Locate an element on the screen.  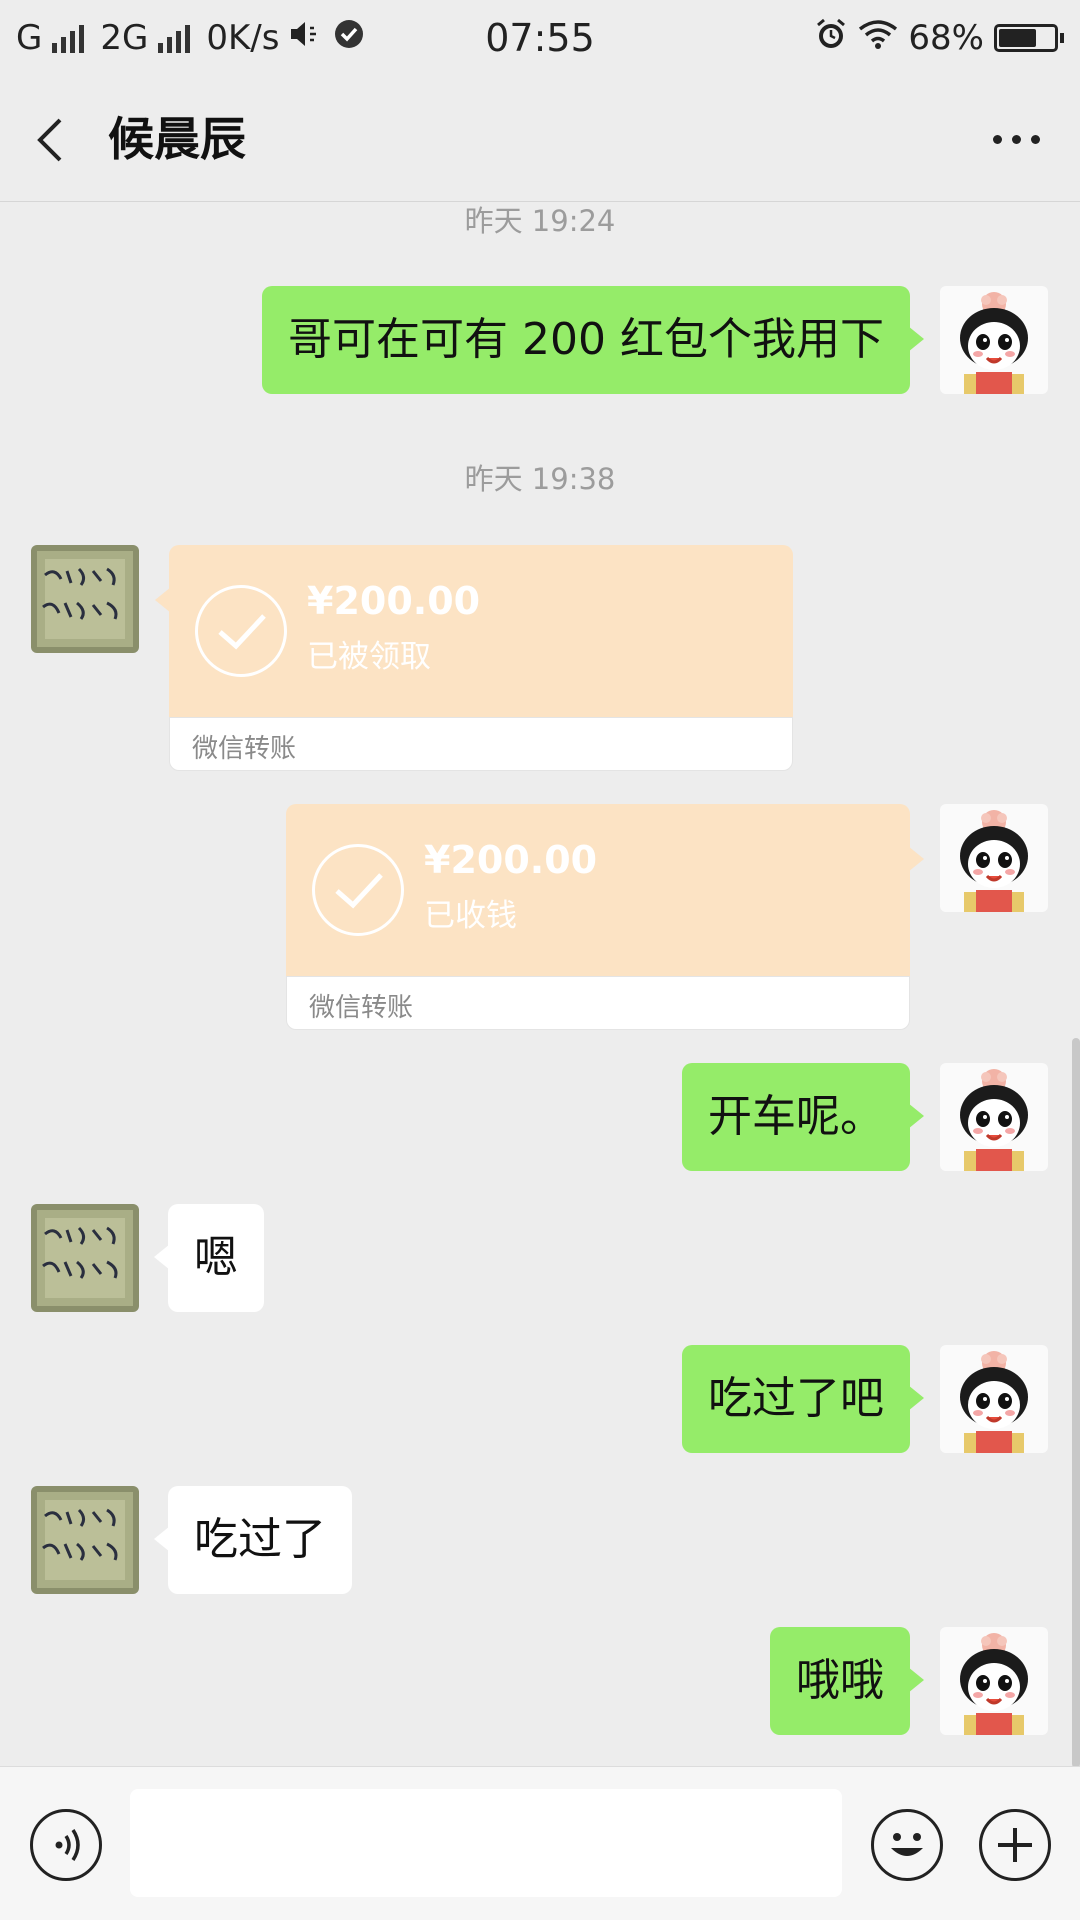
emoji-icon is located at coordinates (907, 1844).